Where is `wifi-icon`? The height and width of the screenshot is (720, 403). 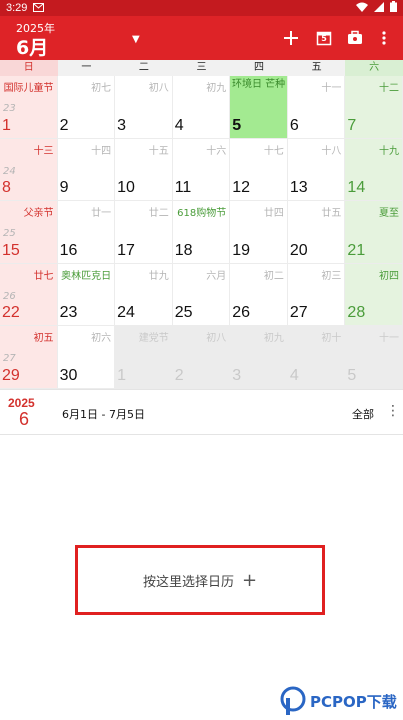 wifi-icon is located at coordinates (362, 8).